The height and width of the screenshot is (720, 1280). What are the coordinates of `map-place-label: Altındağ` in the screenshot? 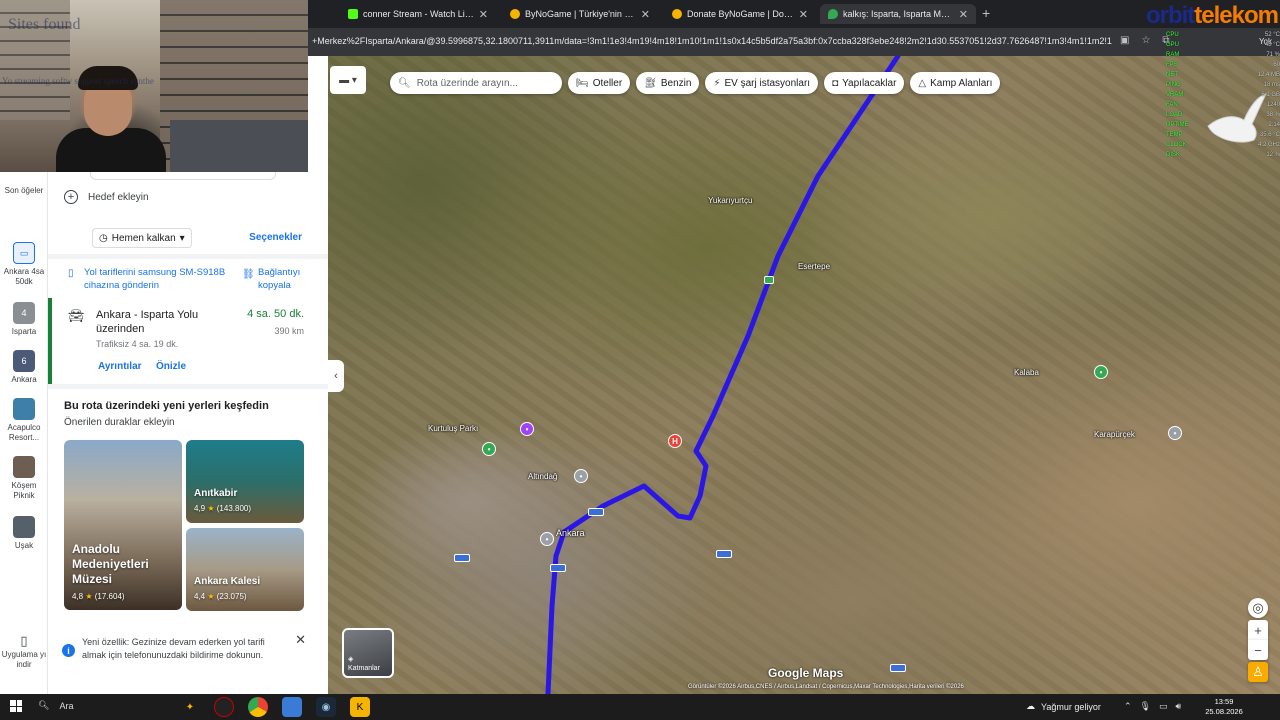 It's located at (542, 476).